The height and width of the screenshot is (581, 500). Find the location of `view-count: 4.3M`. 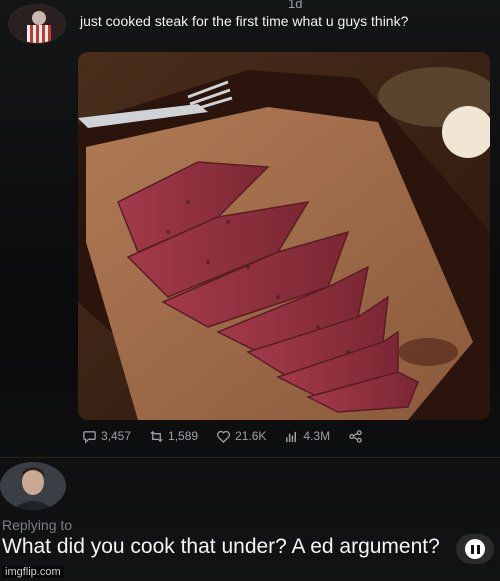

view-count: 4.3M is located at coordinates (317, 436).